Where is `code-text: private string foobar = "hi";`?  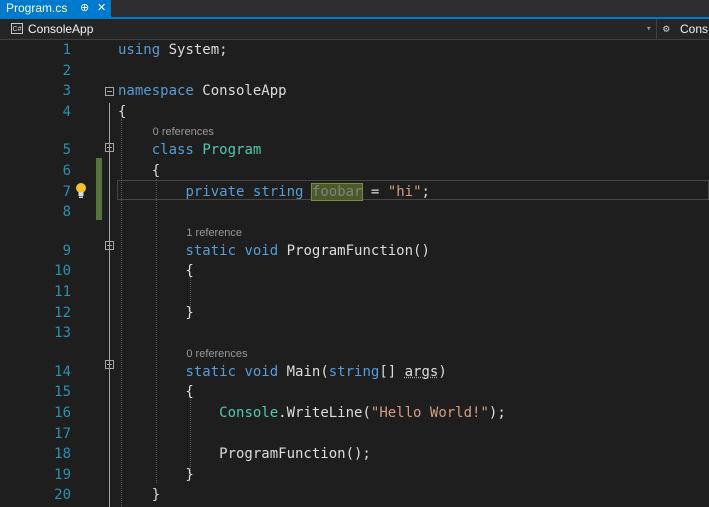 code-text: private string foobar = "hi"; is located at coordinates (274, 192).